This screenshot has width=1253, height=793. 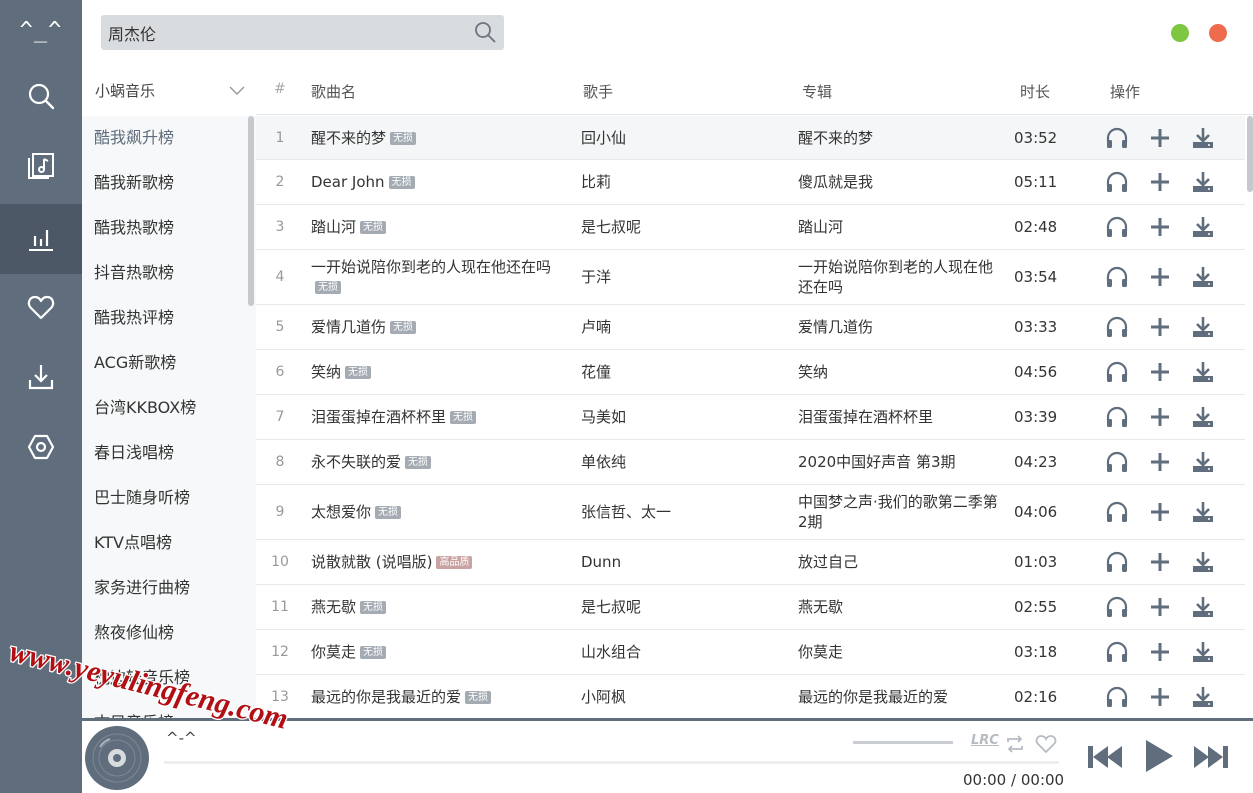 I want to click on song-duration: 02:16, so click(x=1036, y=697).